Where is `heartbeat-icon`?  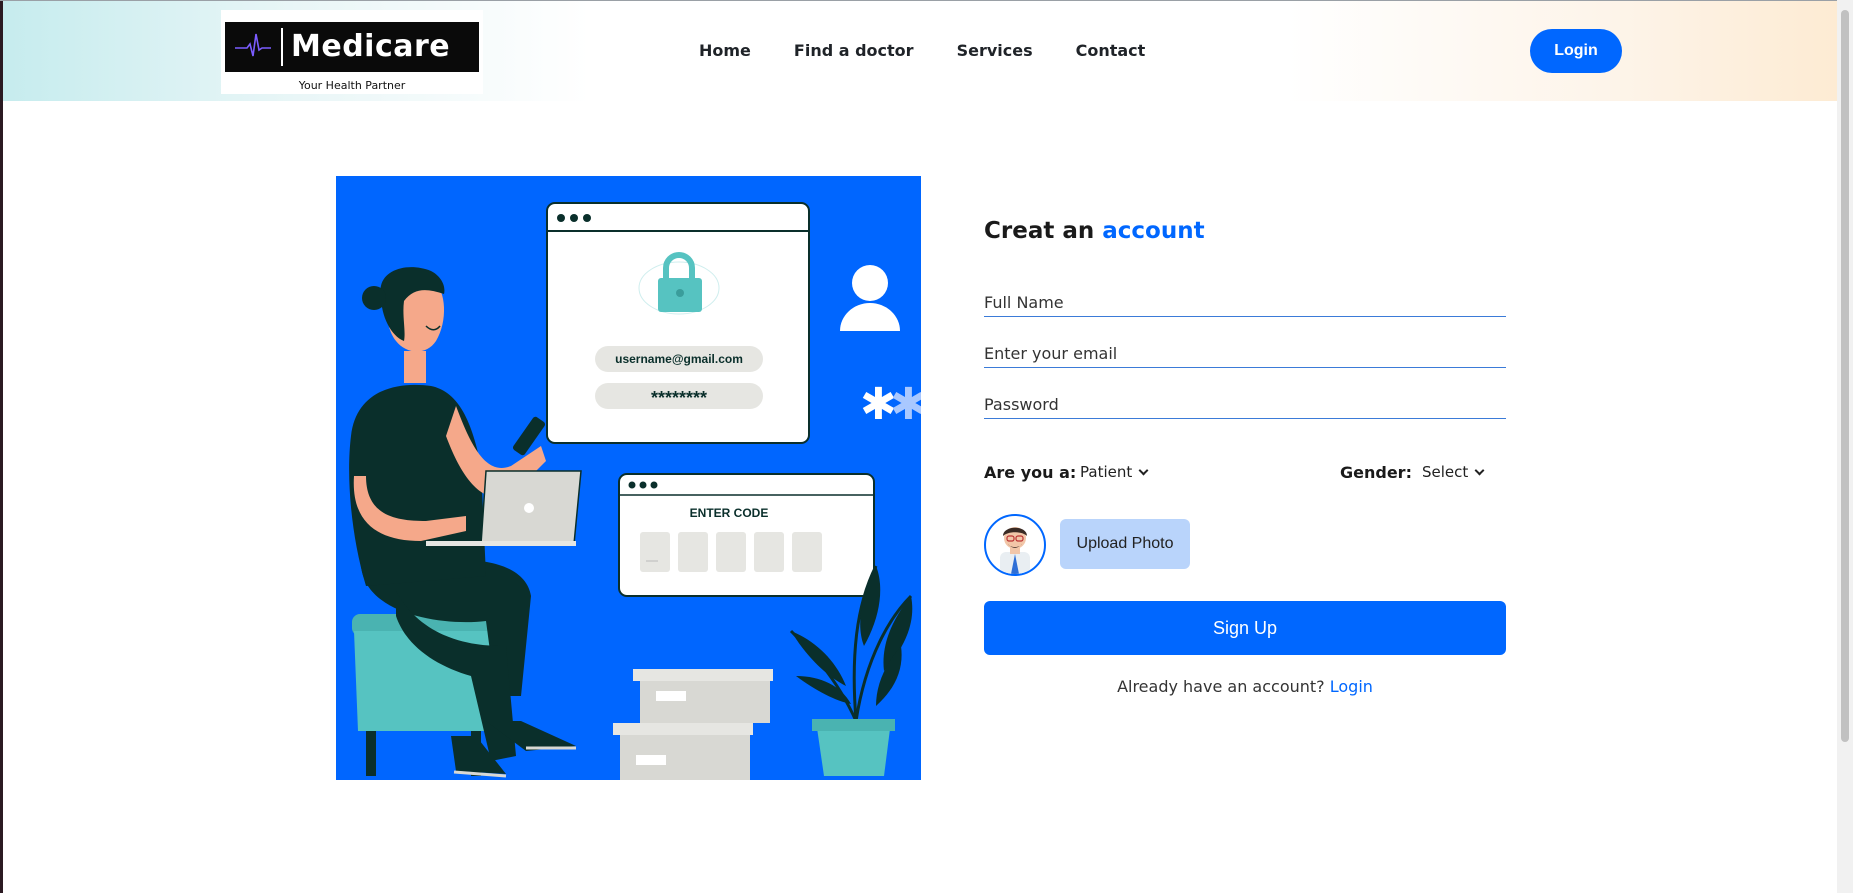 heartbeat-icon is located at coordinates (253, 45).